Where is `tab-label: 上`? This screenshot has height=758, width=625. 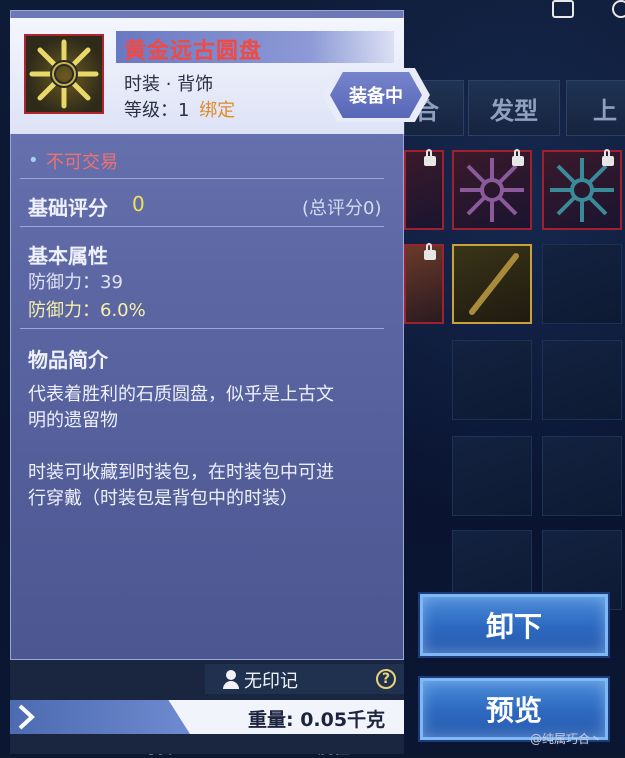
tab-label: 上 is located at coordinates (605, 110).